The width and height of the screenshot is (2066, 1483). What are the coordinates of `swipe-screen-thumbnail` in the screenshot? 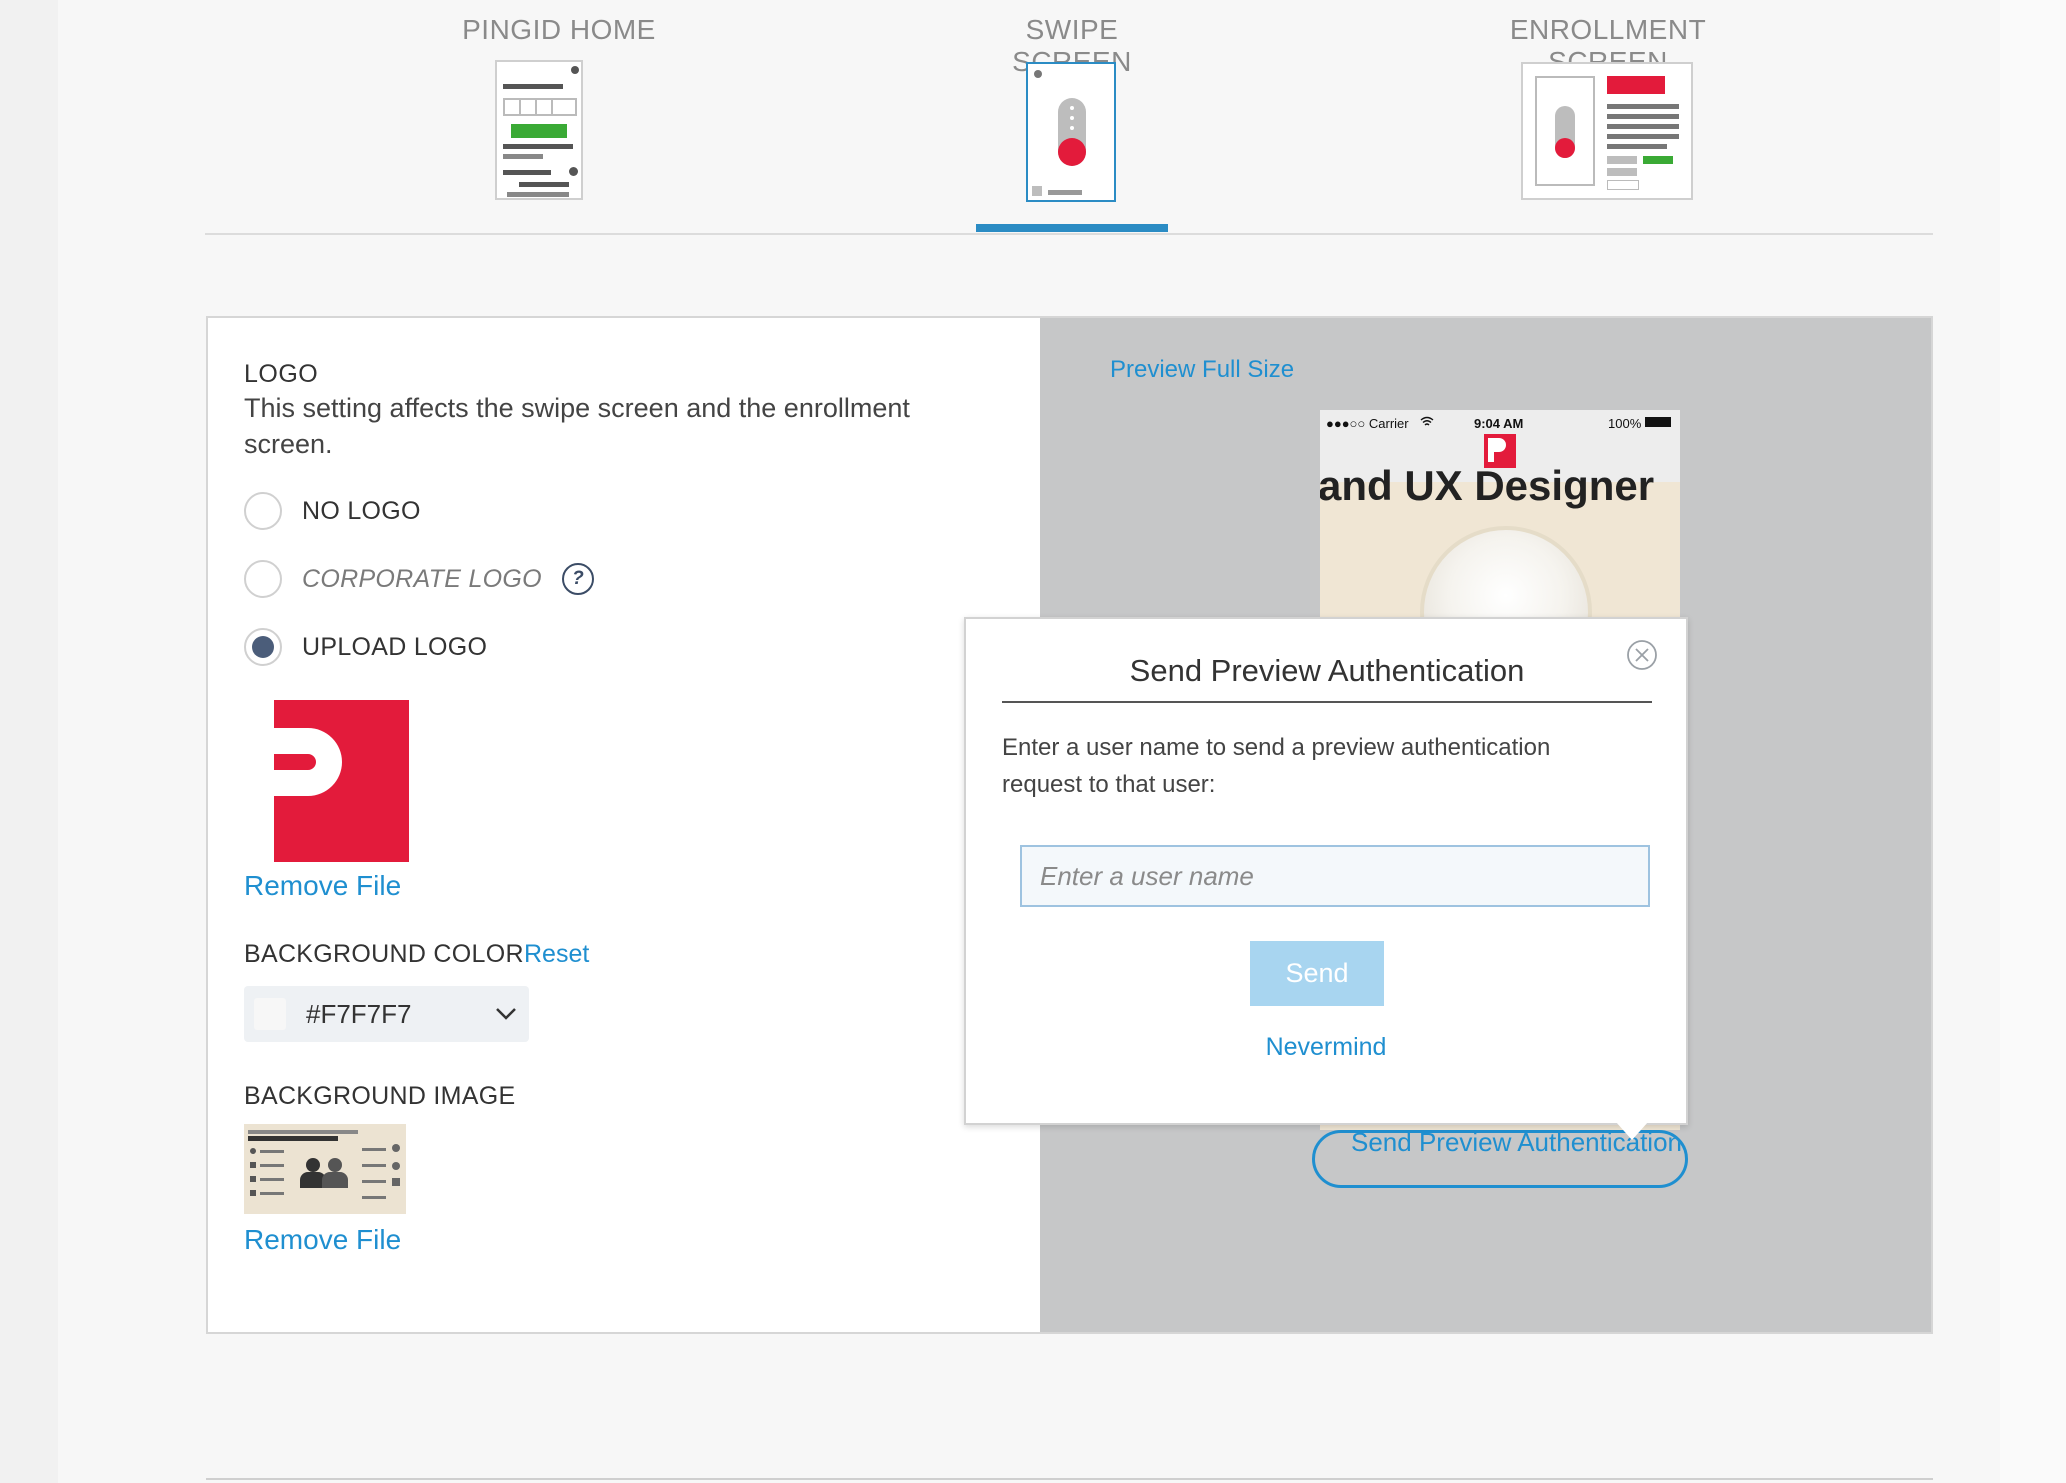 It's located at (1071, 132).